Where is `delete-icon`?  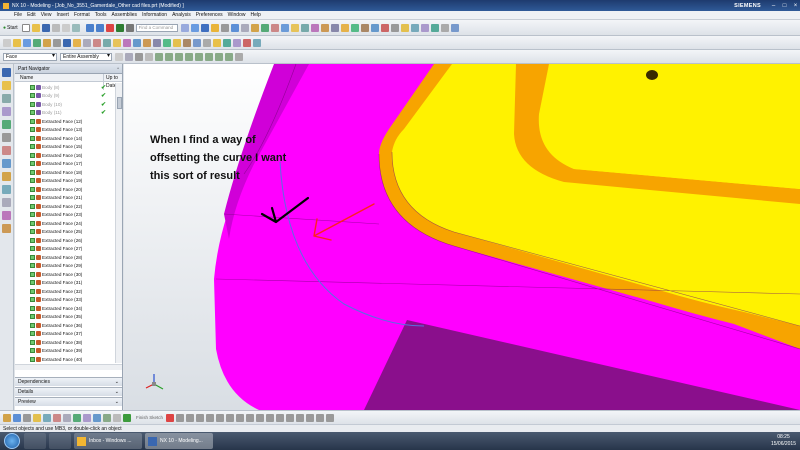
delete-icon is located at coordinates (109, 27).